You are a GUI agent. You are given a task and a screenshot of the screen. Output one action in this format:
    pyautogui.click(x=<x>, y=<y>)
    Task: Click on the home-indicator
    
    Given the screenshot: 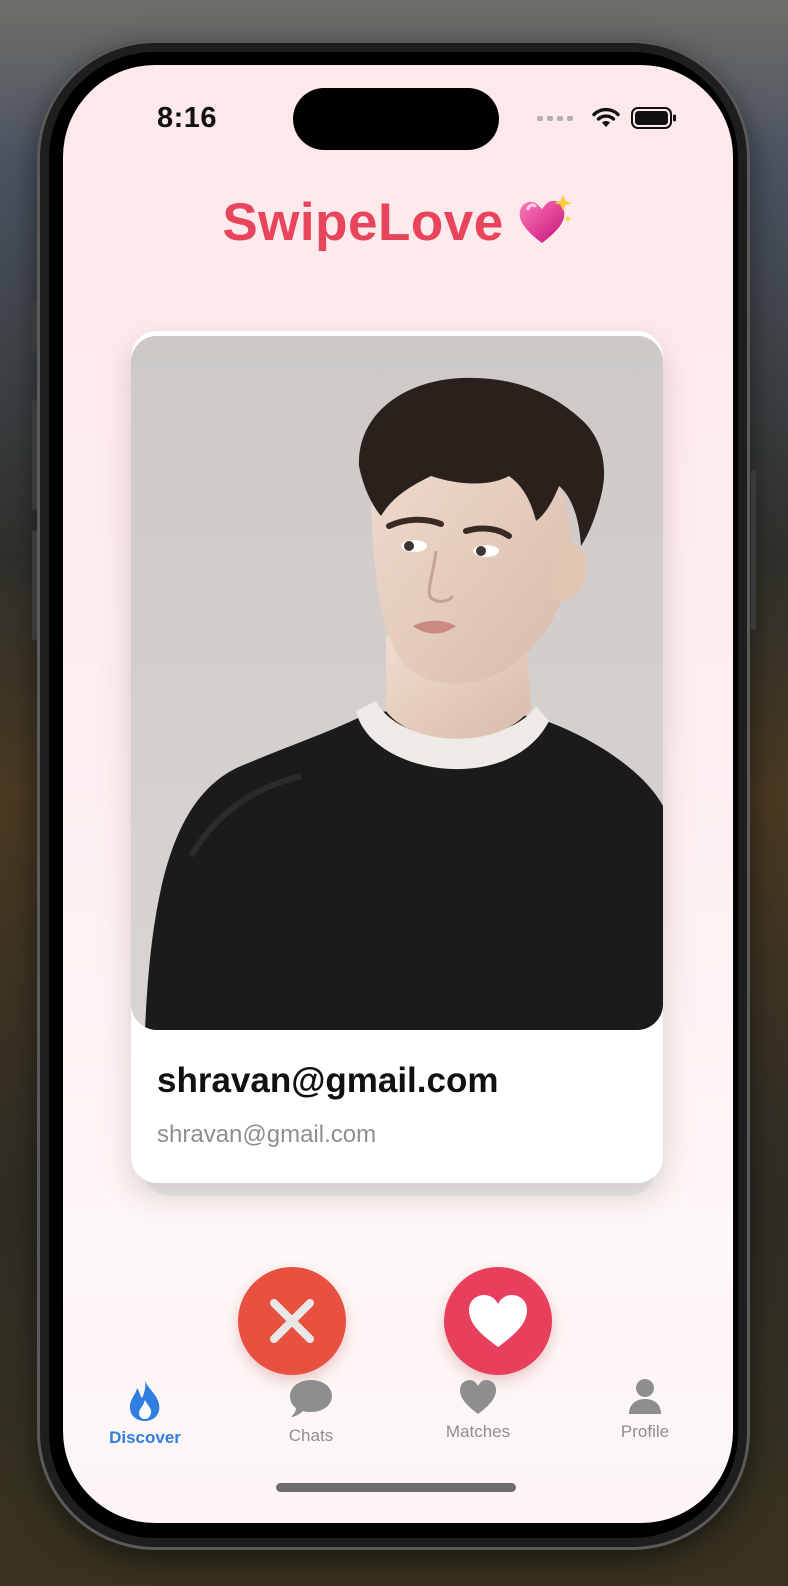 What is the action you would take?
    pyautogui.click(x=396, y=1487)
    